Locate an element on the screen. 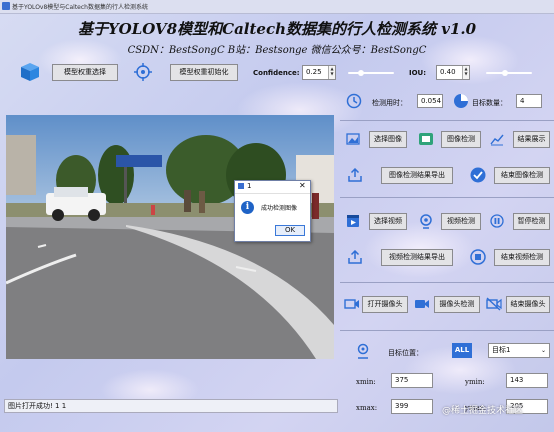 The height and width of the screenshot is (432, 554). confidence-spinbox: 0.25 ▲ ▼ is located at coordinates (319, 72).